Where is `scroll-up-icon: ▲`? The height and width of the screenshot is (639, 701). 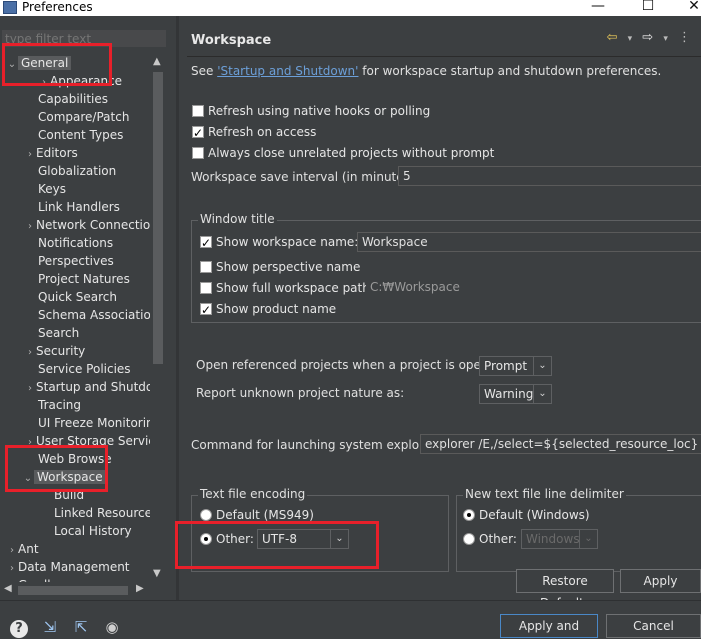 scroll-up-icon: ▲ is located at coordinates (157, 61).